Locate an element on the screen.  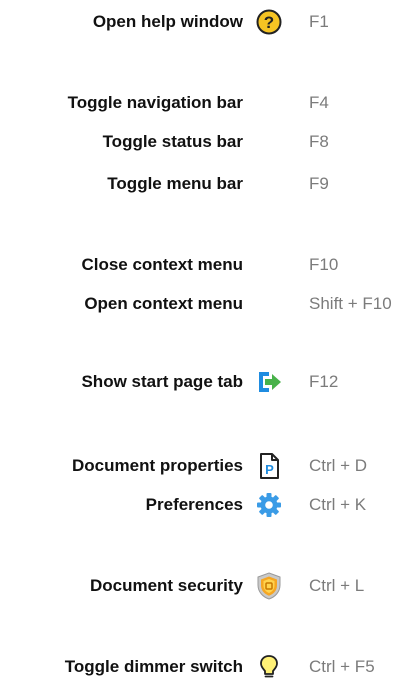
shortcut-key: F12 is located at coordinates (324, 381).